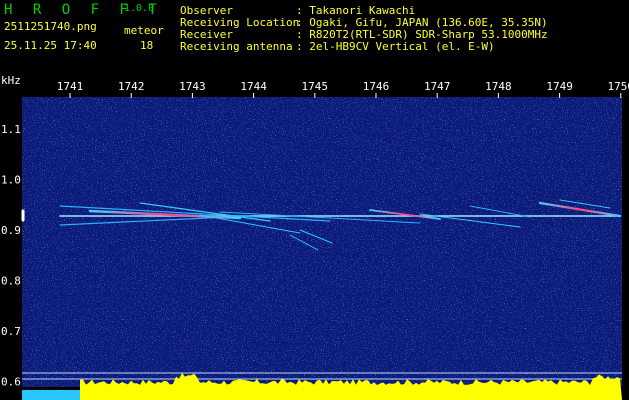  Describe the element at coordinates (437, 86) in the screenshot. I see `x-tick-label: 1747` at that location.